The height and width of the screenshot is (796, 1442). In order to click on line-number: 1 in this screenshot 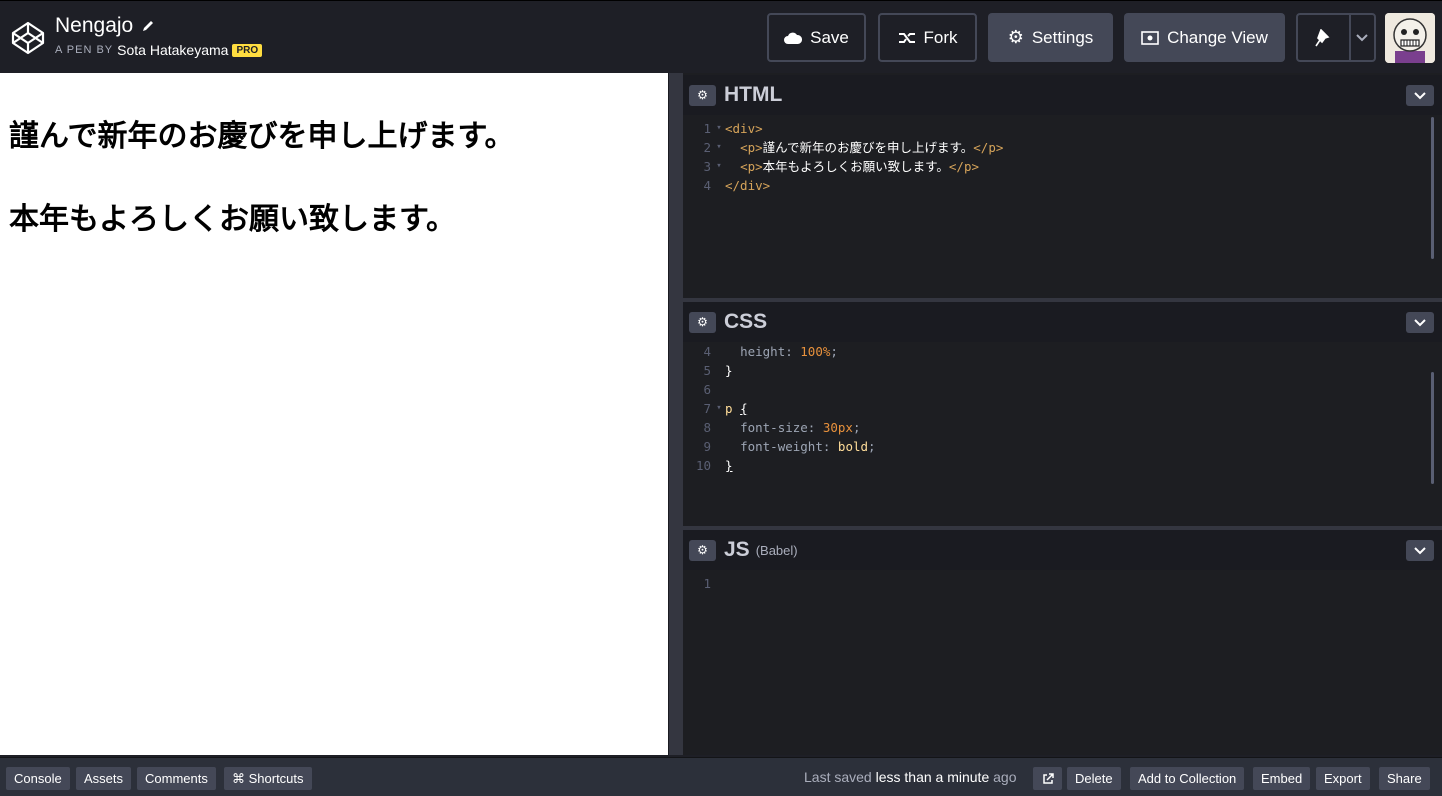, I will do `click(707, 128)`.